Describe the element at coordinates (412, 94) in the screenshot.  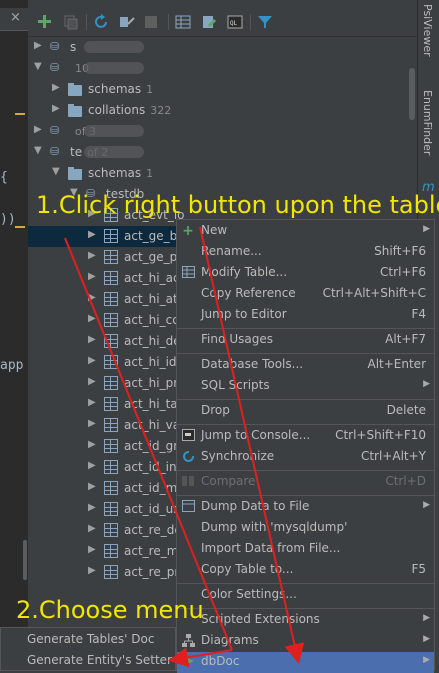
I see `tree-scrollbar` at that location.